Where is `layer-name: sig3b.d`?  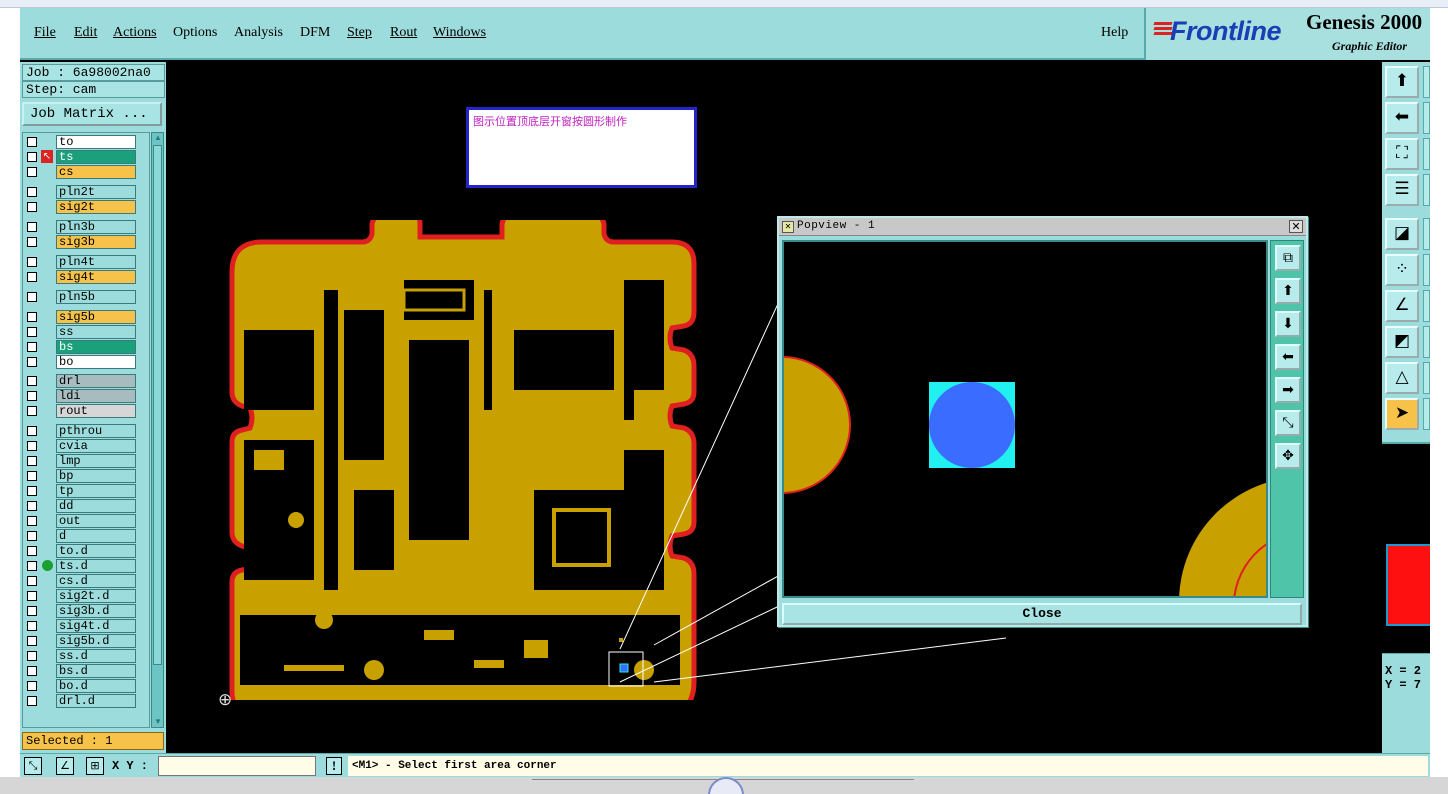
layer-name: sig3b.d is located at coordinates (96, 611).